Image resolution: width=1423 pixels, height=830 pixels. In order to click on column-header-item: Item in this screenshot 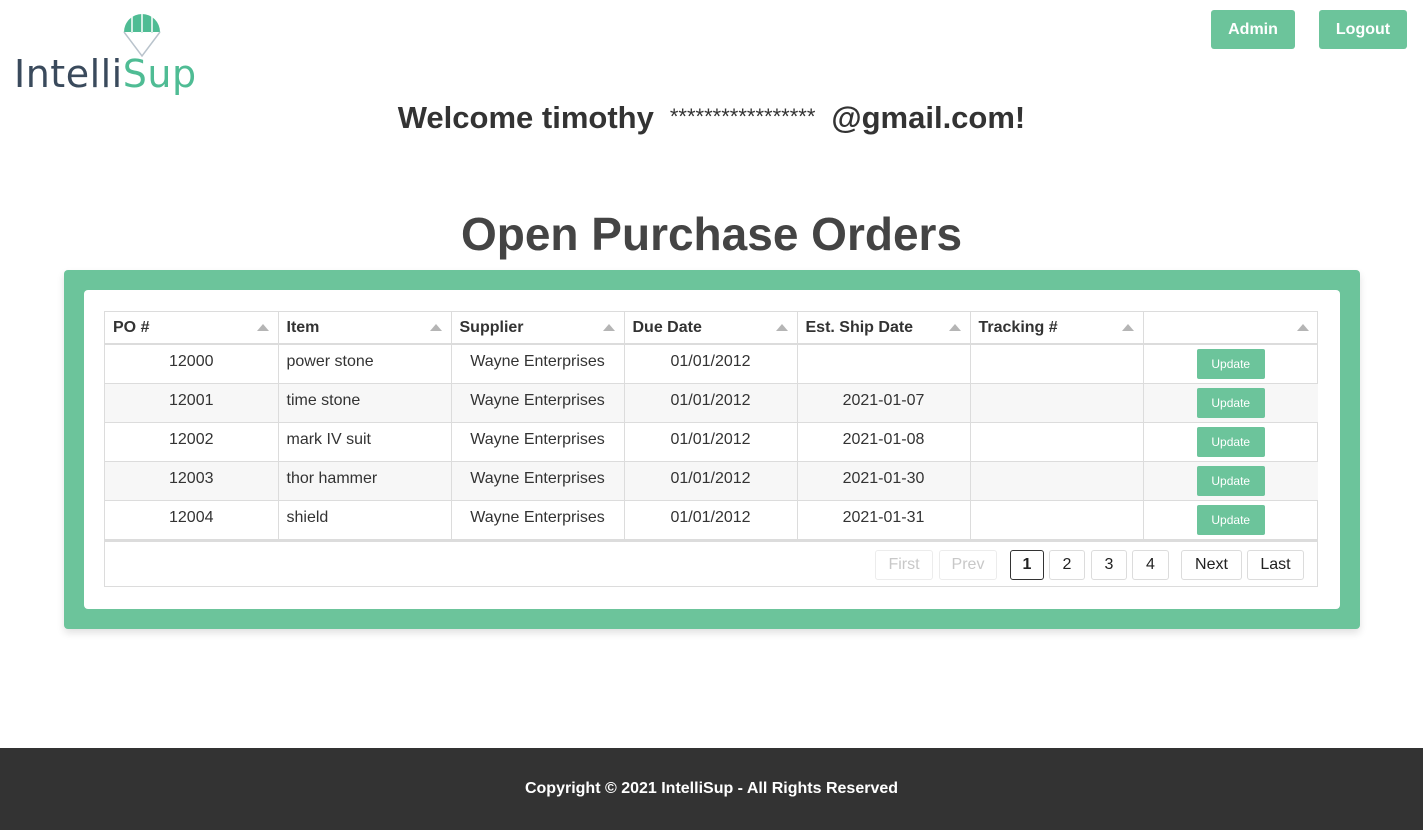, I will do `click(365, 328)`.